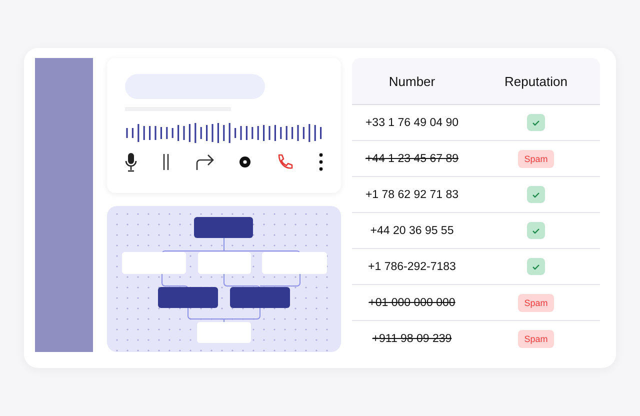 The height and width of the screenshot is (416, 640). Describe the element at coordinates (412, 122) in the screenshot. I see `phone-number: +33 1 76 49 04 90` at that location.